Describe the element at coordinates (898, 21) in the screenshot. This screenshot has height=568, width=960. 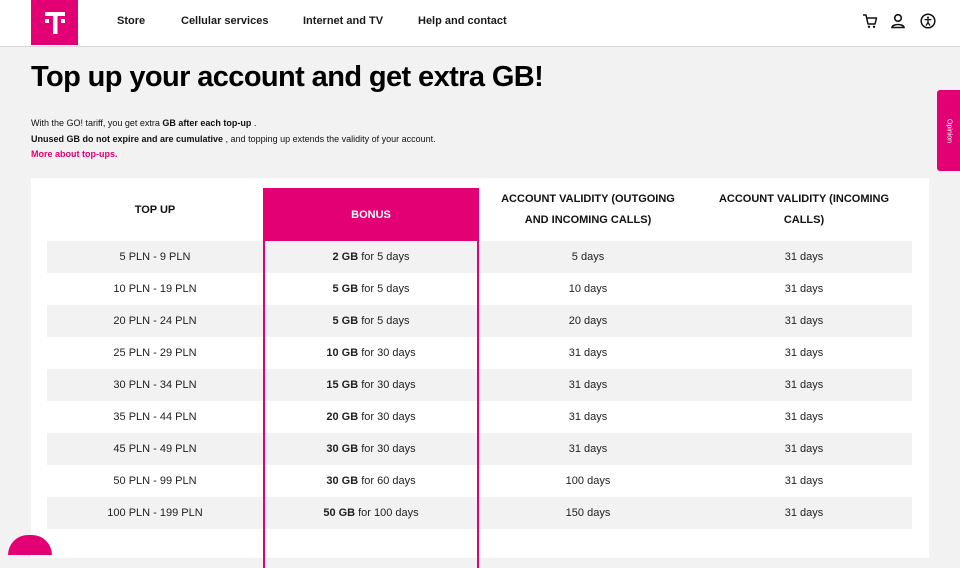
I see `user-icon` at that location.